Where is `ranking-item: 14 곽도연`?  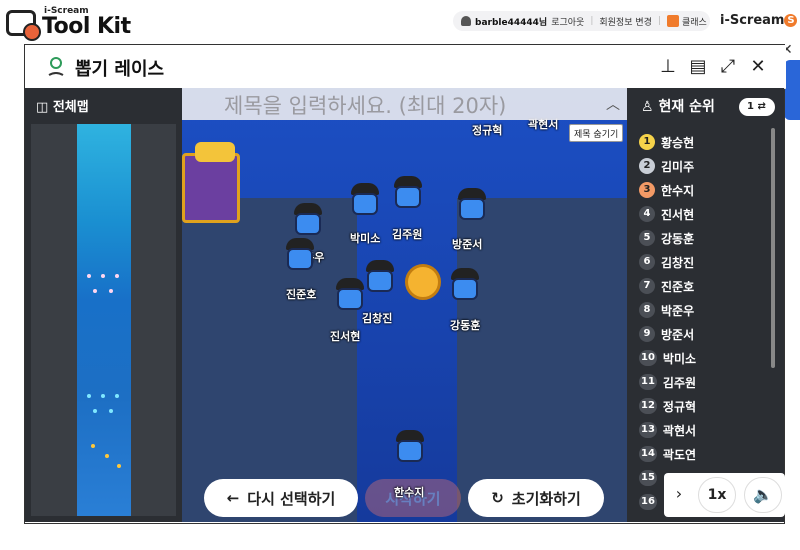
ranking-item: 14 곽도연 is located at coordinates (667, 454).